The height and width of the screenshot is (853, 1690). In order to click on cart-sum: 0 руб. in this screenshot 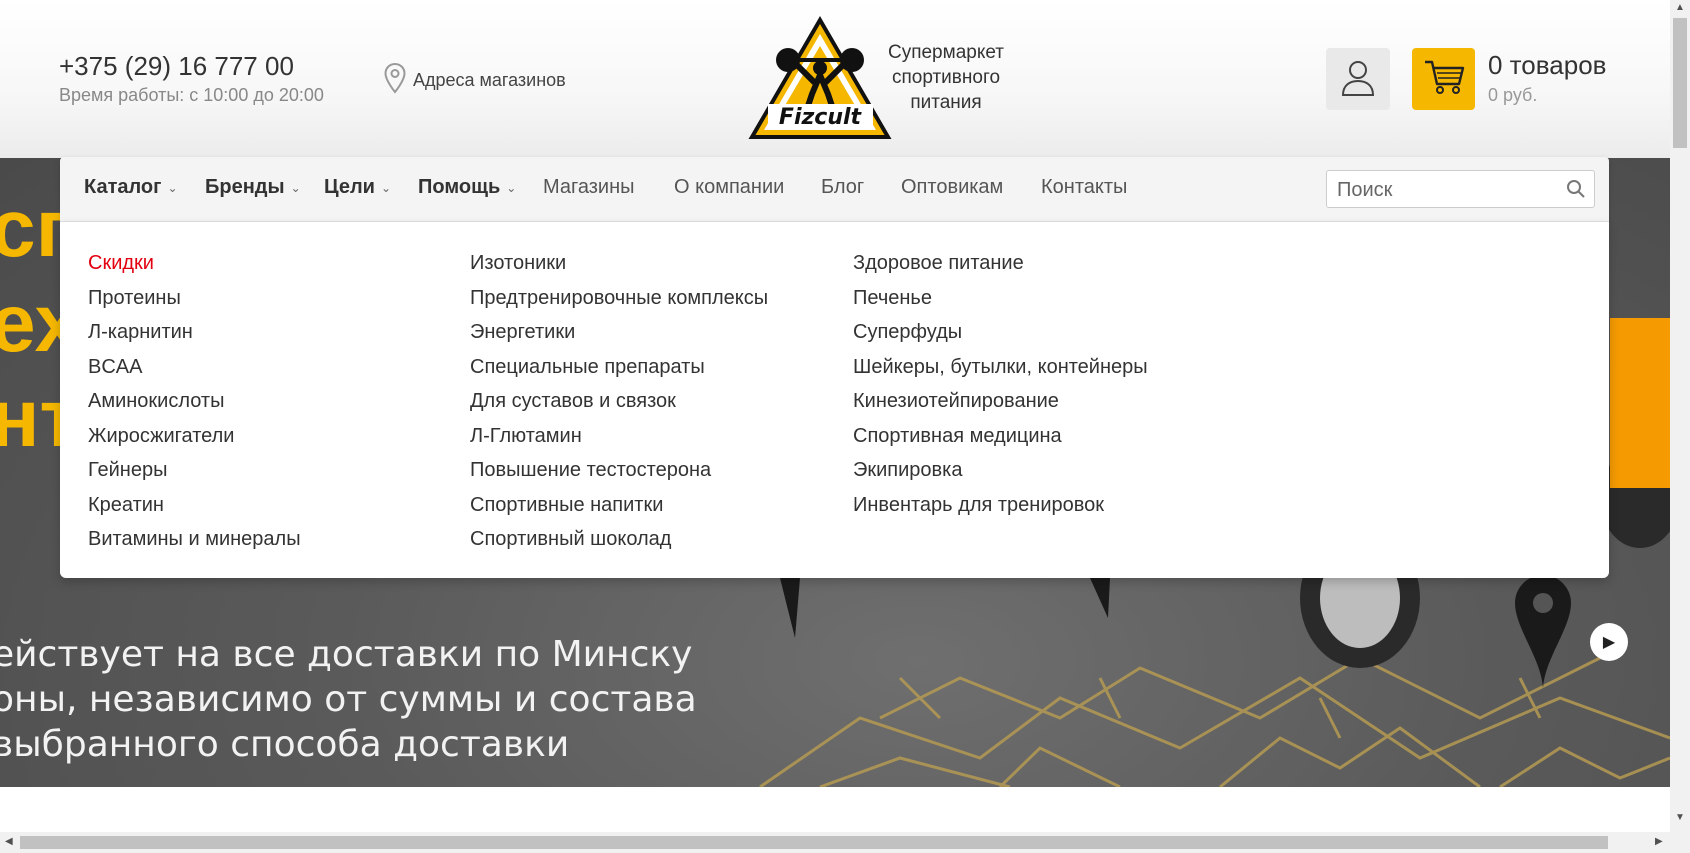, I will do `click(1513, 95)`.